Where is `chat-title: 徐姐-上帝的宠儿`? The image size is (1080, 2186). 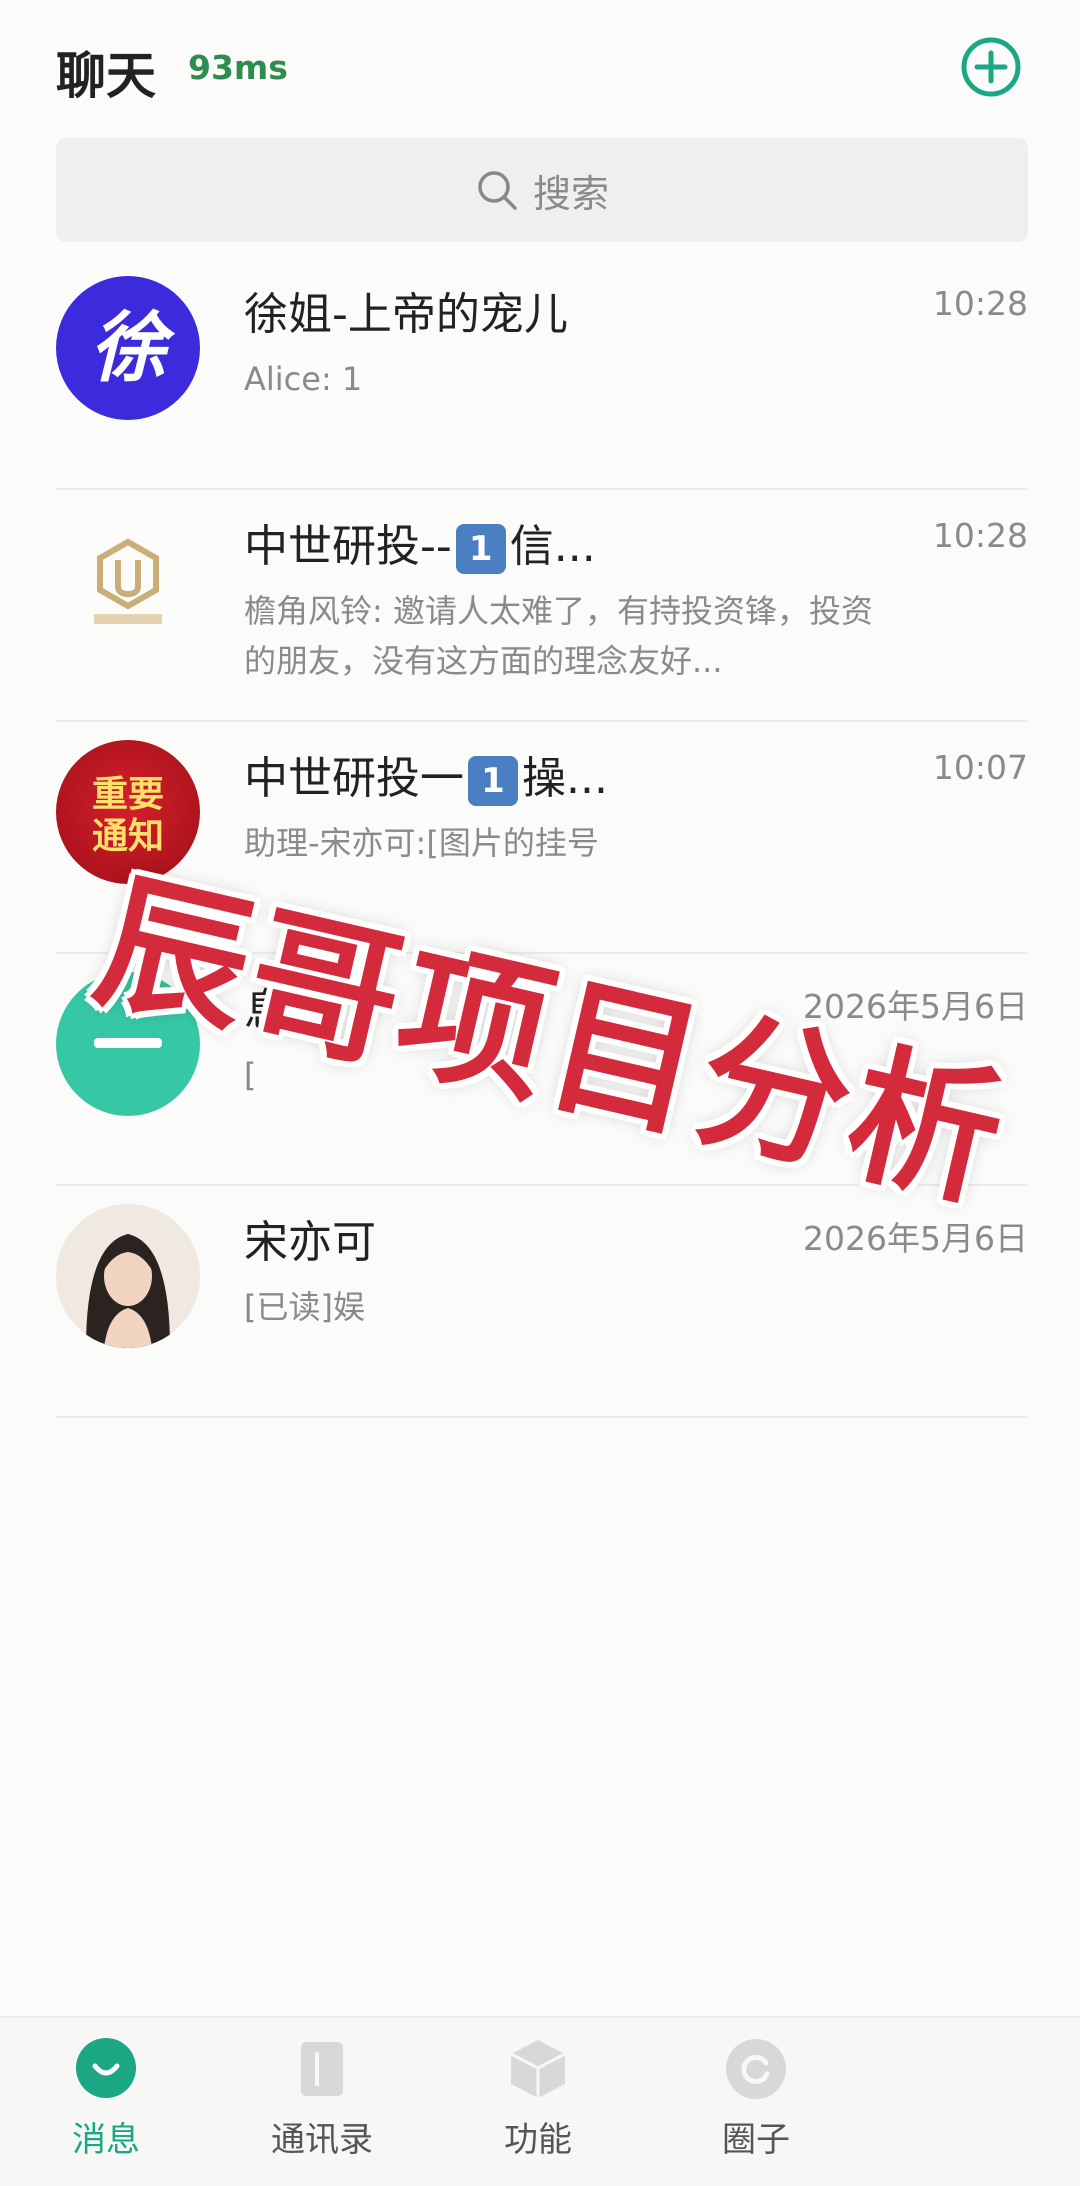 chat-title: 徐姐-上帝的宠儿 is located at coordinates (406, 314).